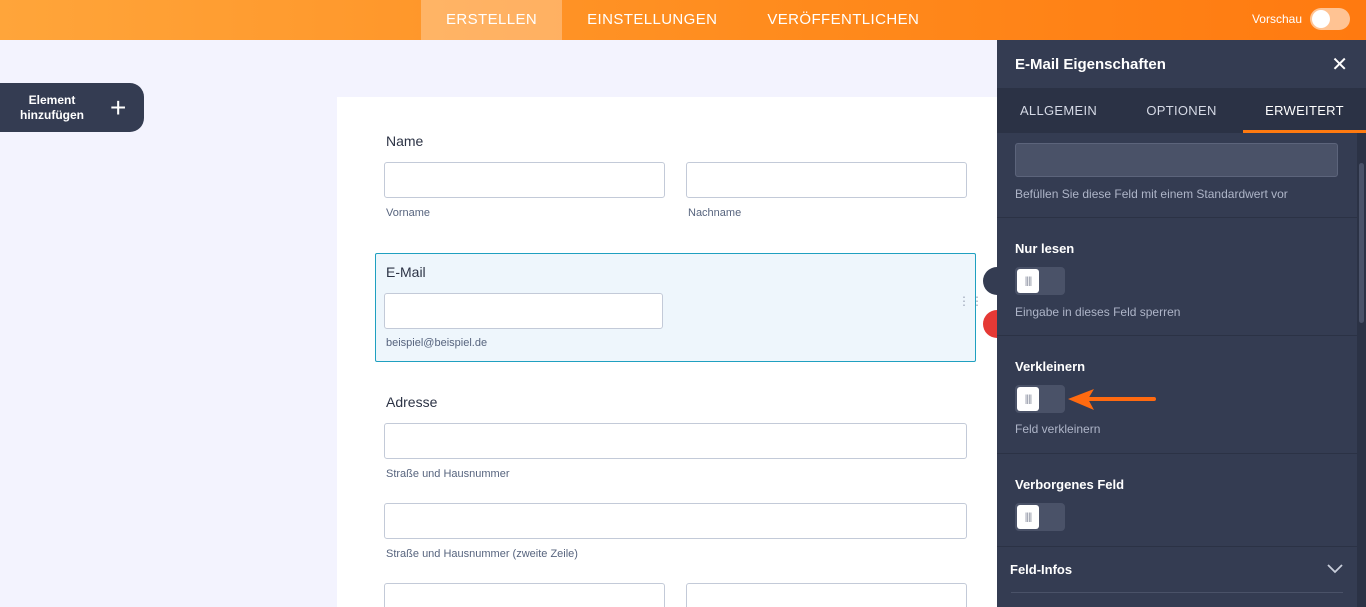 The image size is (1366, 607). I want to click on street-sublabel: Straße und Hausnummer, so click(448, 474).